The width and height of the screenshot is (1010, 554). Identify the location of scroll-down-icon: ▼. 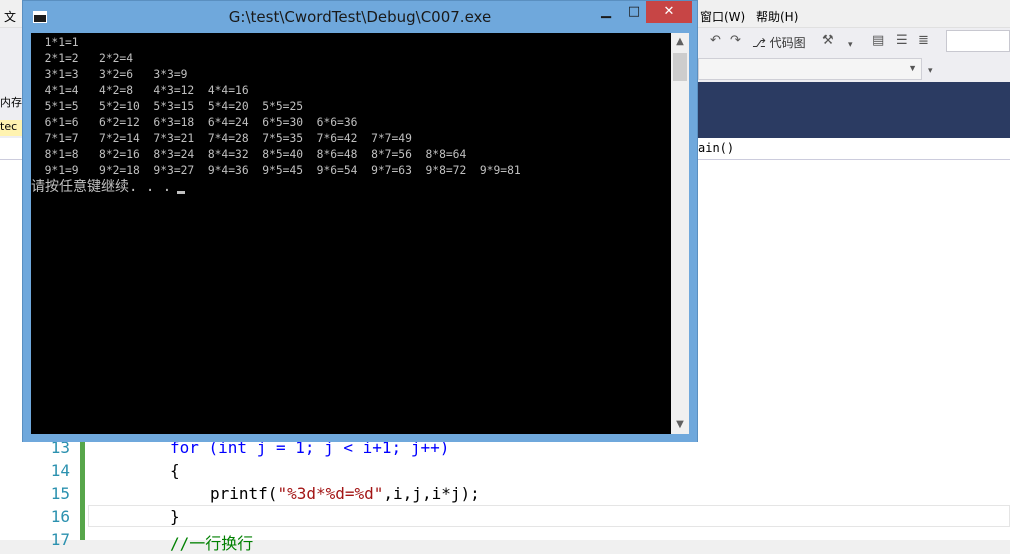
(680, 425).